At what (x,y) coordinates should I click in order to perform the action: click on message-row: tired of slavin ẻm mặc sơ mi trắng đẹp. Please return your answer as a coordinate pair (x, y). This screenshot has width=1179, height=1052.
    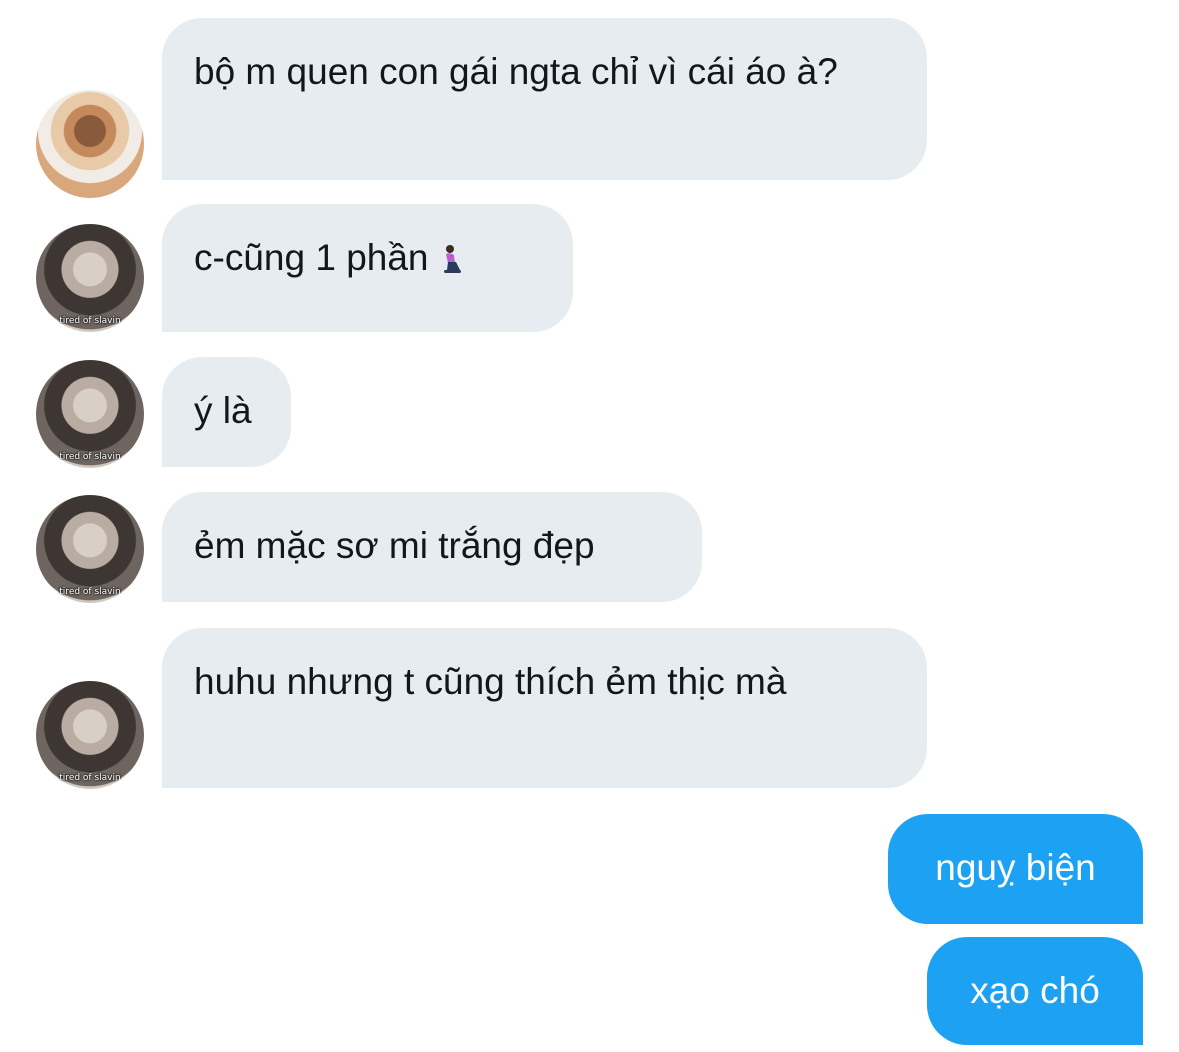
    Looking at the image, I should click on (589, 547).